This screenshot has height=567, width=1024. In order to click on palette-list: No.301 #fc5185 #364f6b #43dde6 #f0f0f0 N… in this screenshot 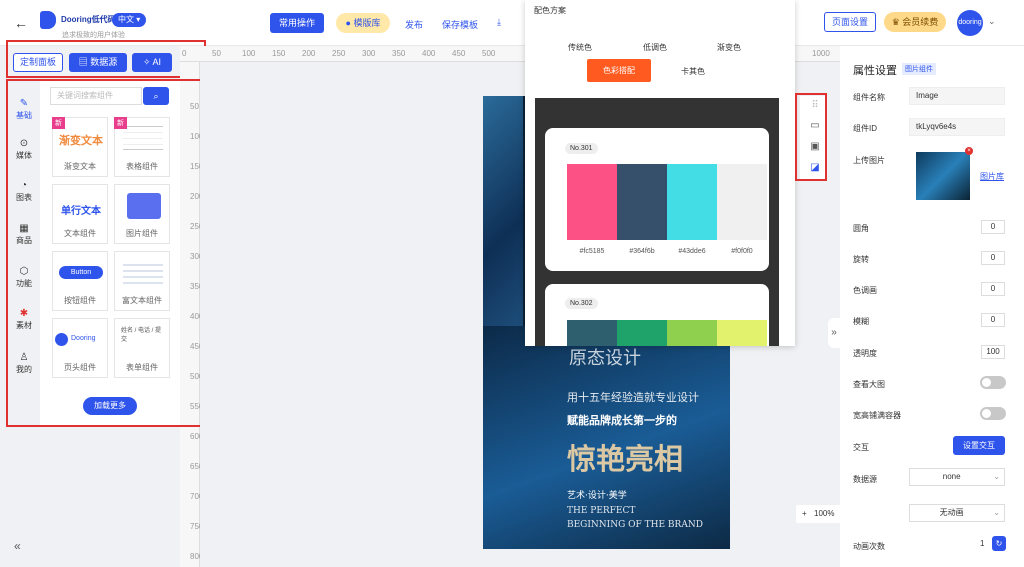, I will do `click(657, 222)`.